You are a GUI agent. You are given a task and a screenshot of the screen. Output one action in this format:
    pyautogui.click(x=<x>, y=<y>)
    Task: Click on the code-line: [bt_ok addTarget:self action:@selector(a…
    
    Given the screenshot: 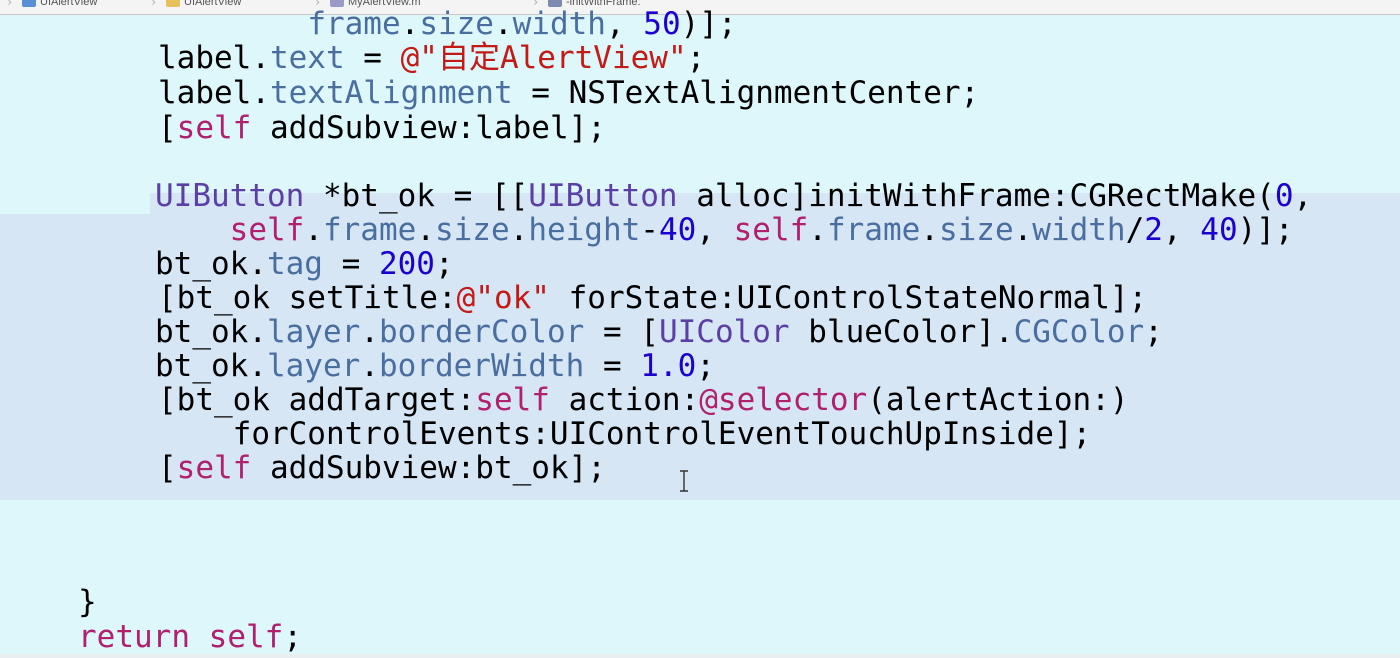 What is the action you would take?
    pyautogui.click(x=643, y=400)
    